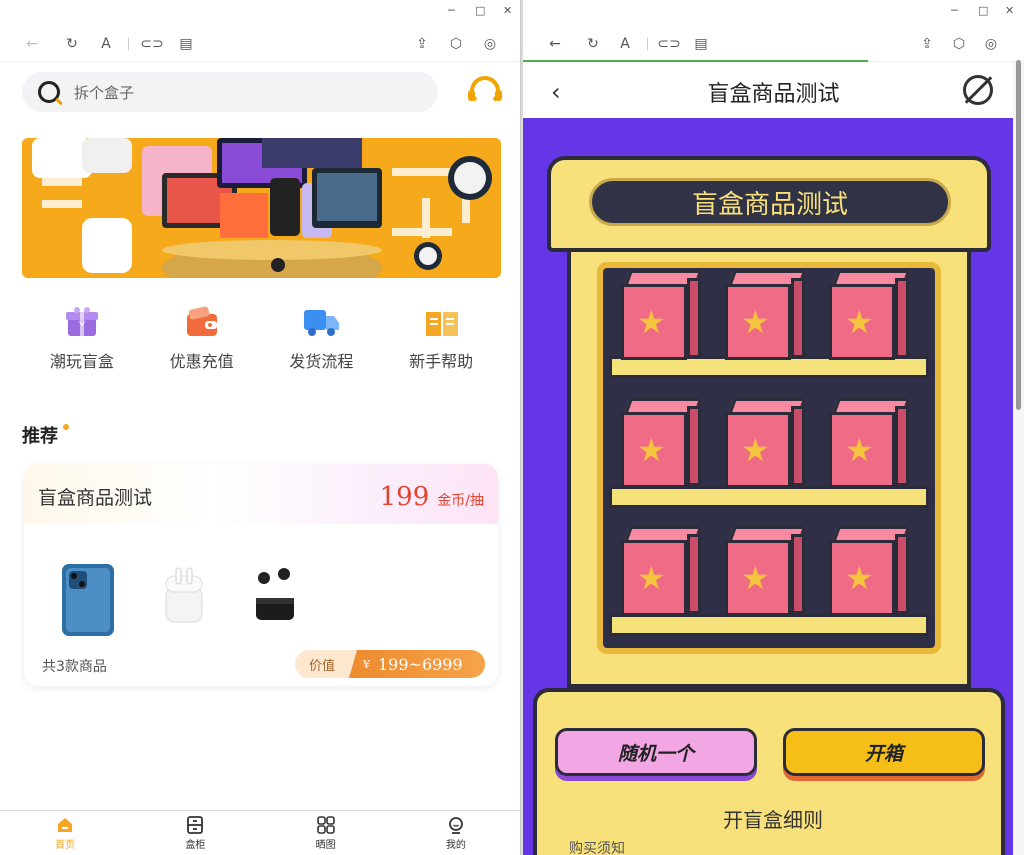 The height and width of the screenshot is (855, 1024). I want to click on cabinet-icon, so click(195, 824).